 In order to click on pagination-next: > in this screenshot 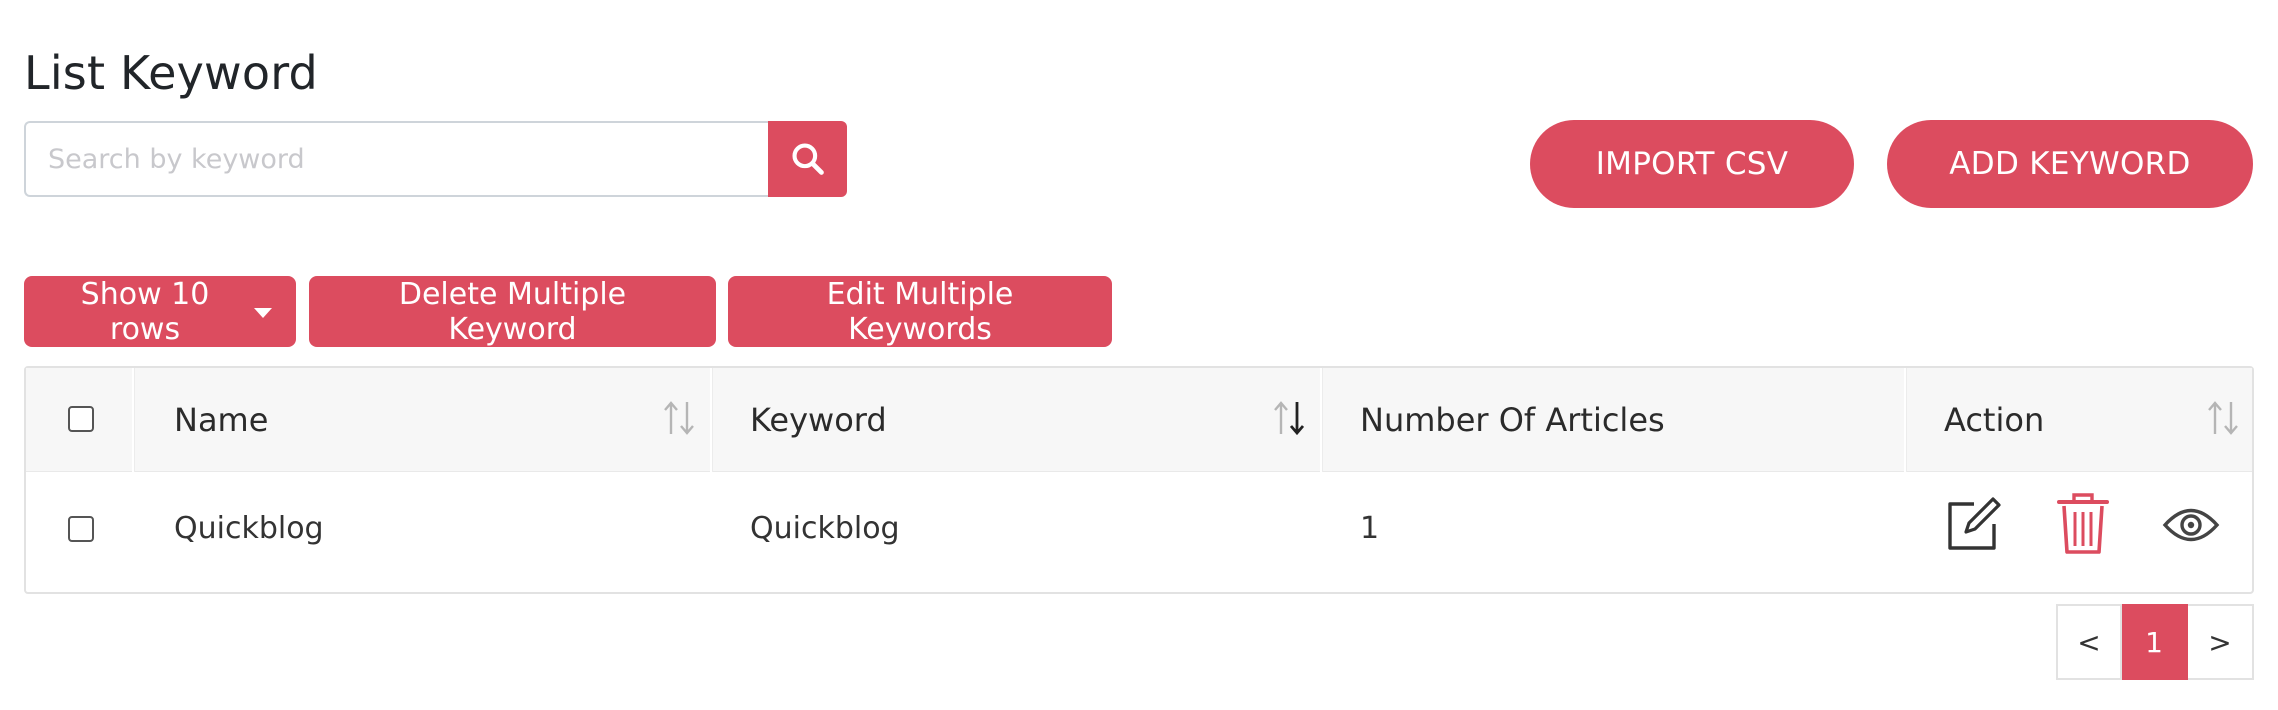, I will do `click(2221, 642)`.